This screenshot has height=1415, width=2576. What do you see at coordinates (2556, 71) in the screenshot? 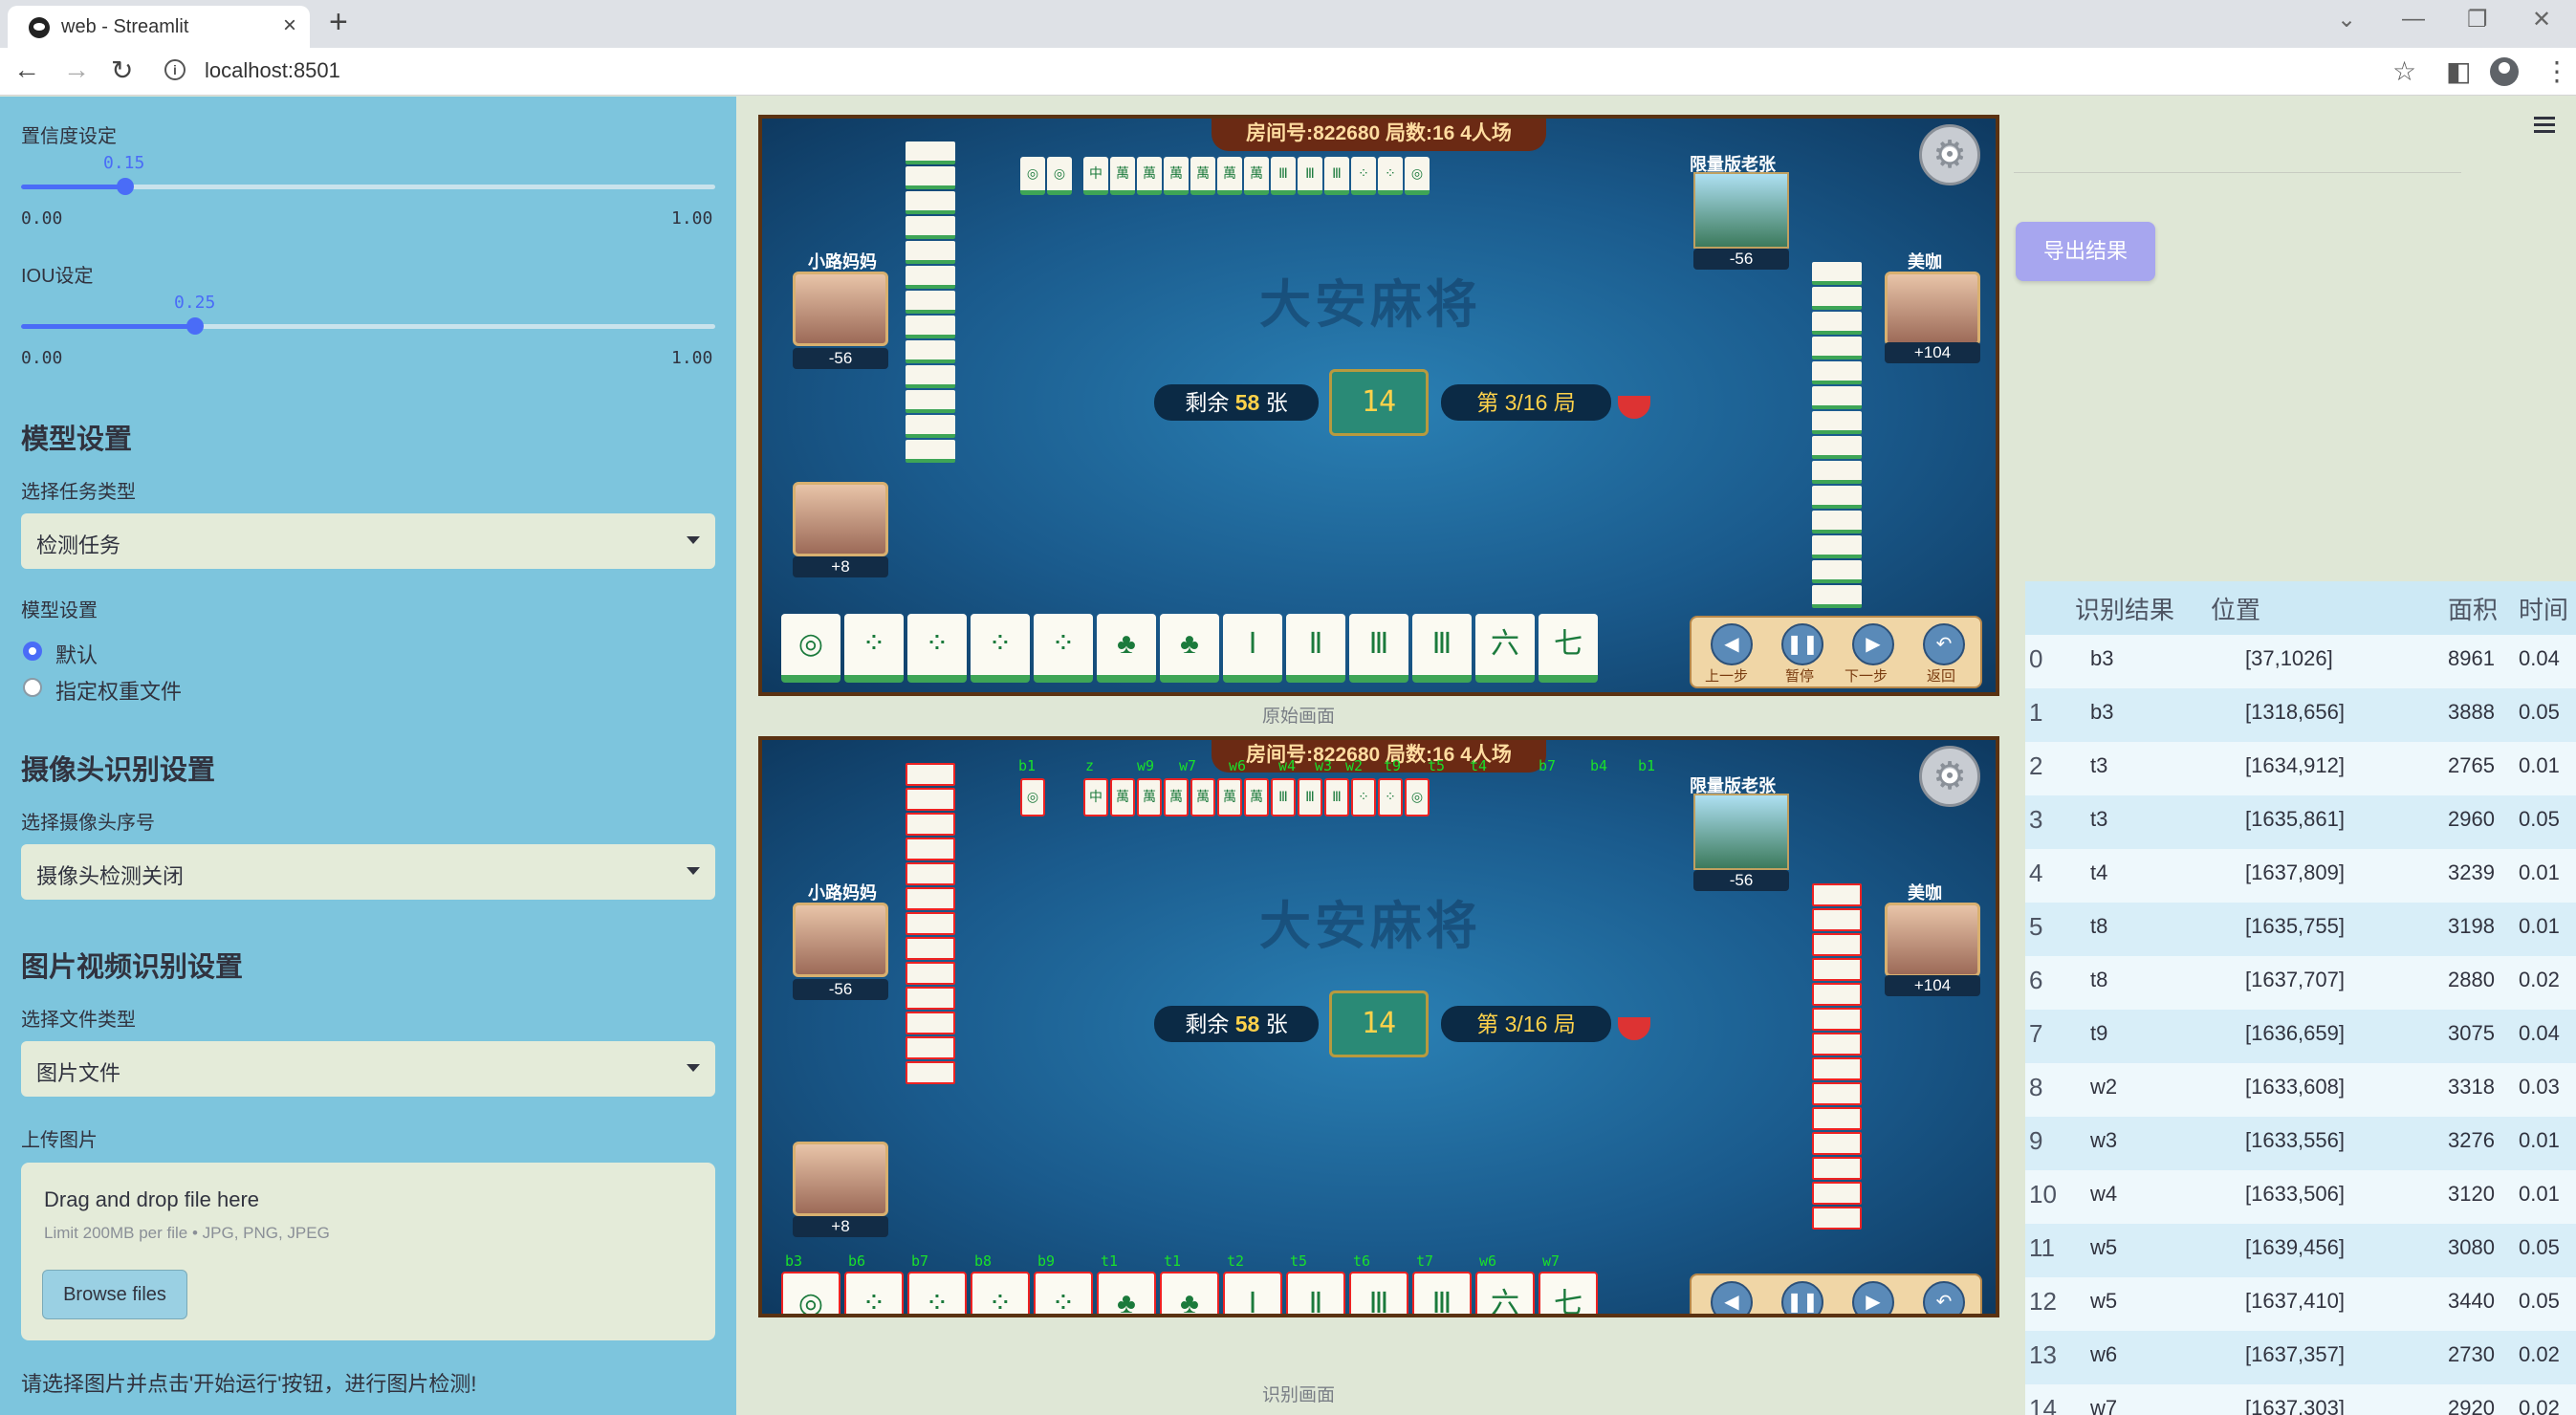
I see `browser-menu-icon: ⋮` at bounding box center [2556, 71].